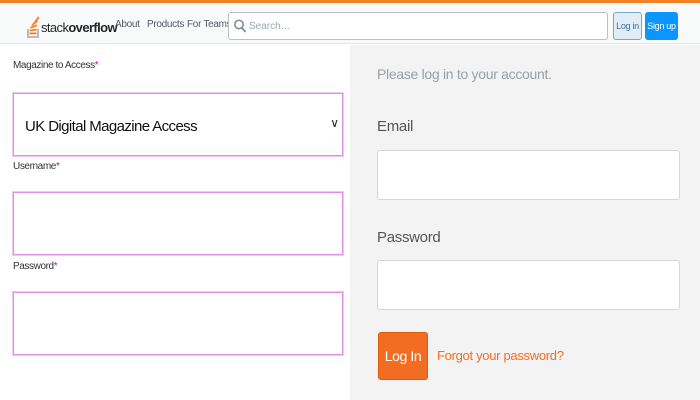  What do you see at coordinates (178, 223) in the screenshot?
I see `username-input` at bounding box center [178, 223].